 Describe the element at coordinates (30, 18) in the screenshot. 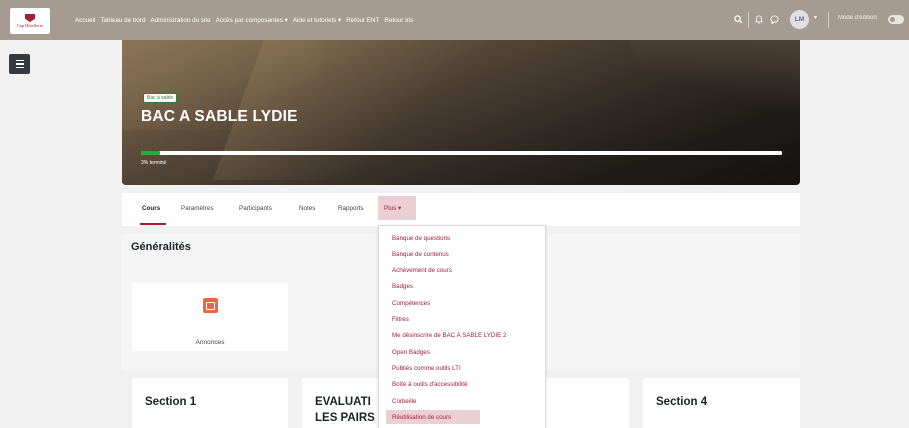

I see `crest-icon` at that location.